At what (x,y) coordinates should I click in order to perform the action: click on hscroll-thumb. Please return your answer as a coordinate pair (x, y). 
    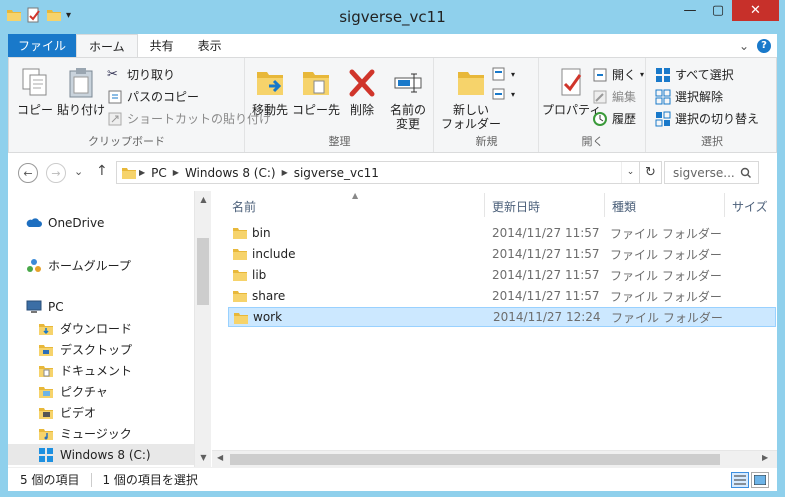
    Looking at the image, I should click on (475, 459).